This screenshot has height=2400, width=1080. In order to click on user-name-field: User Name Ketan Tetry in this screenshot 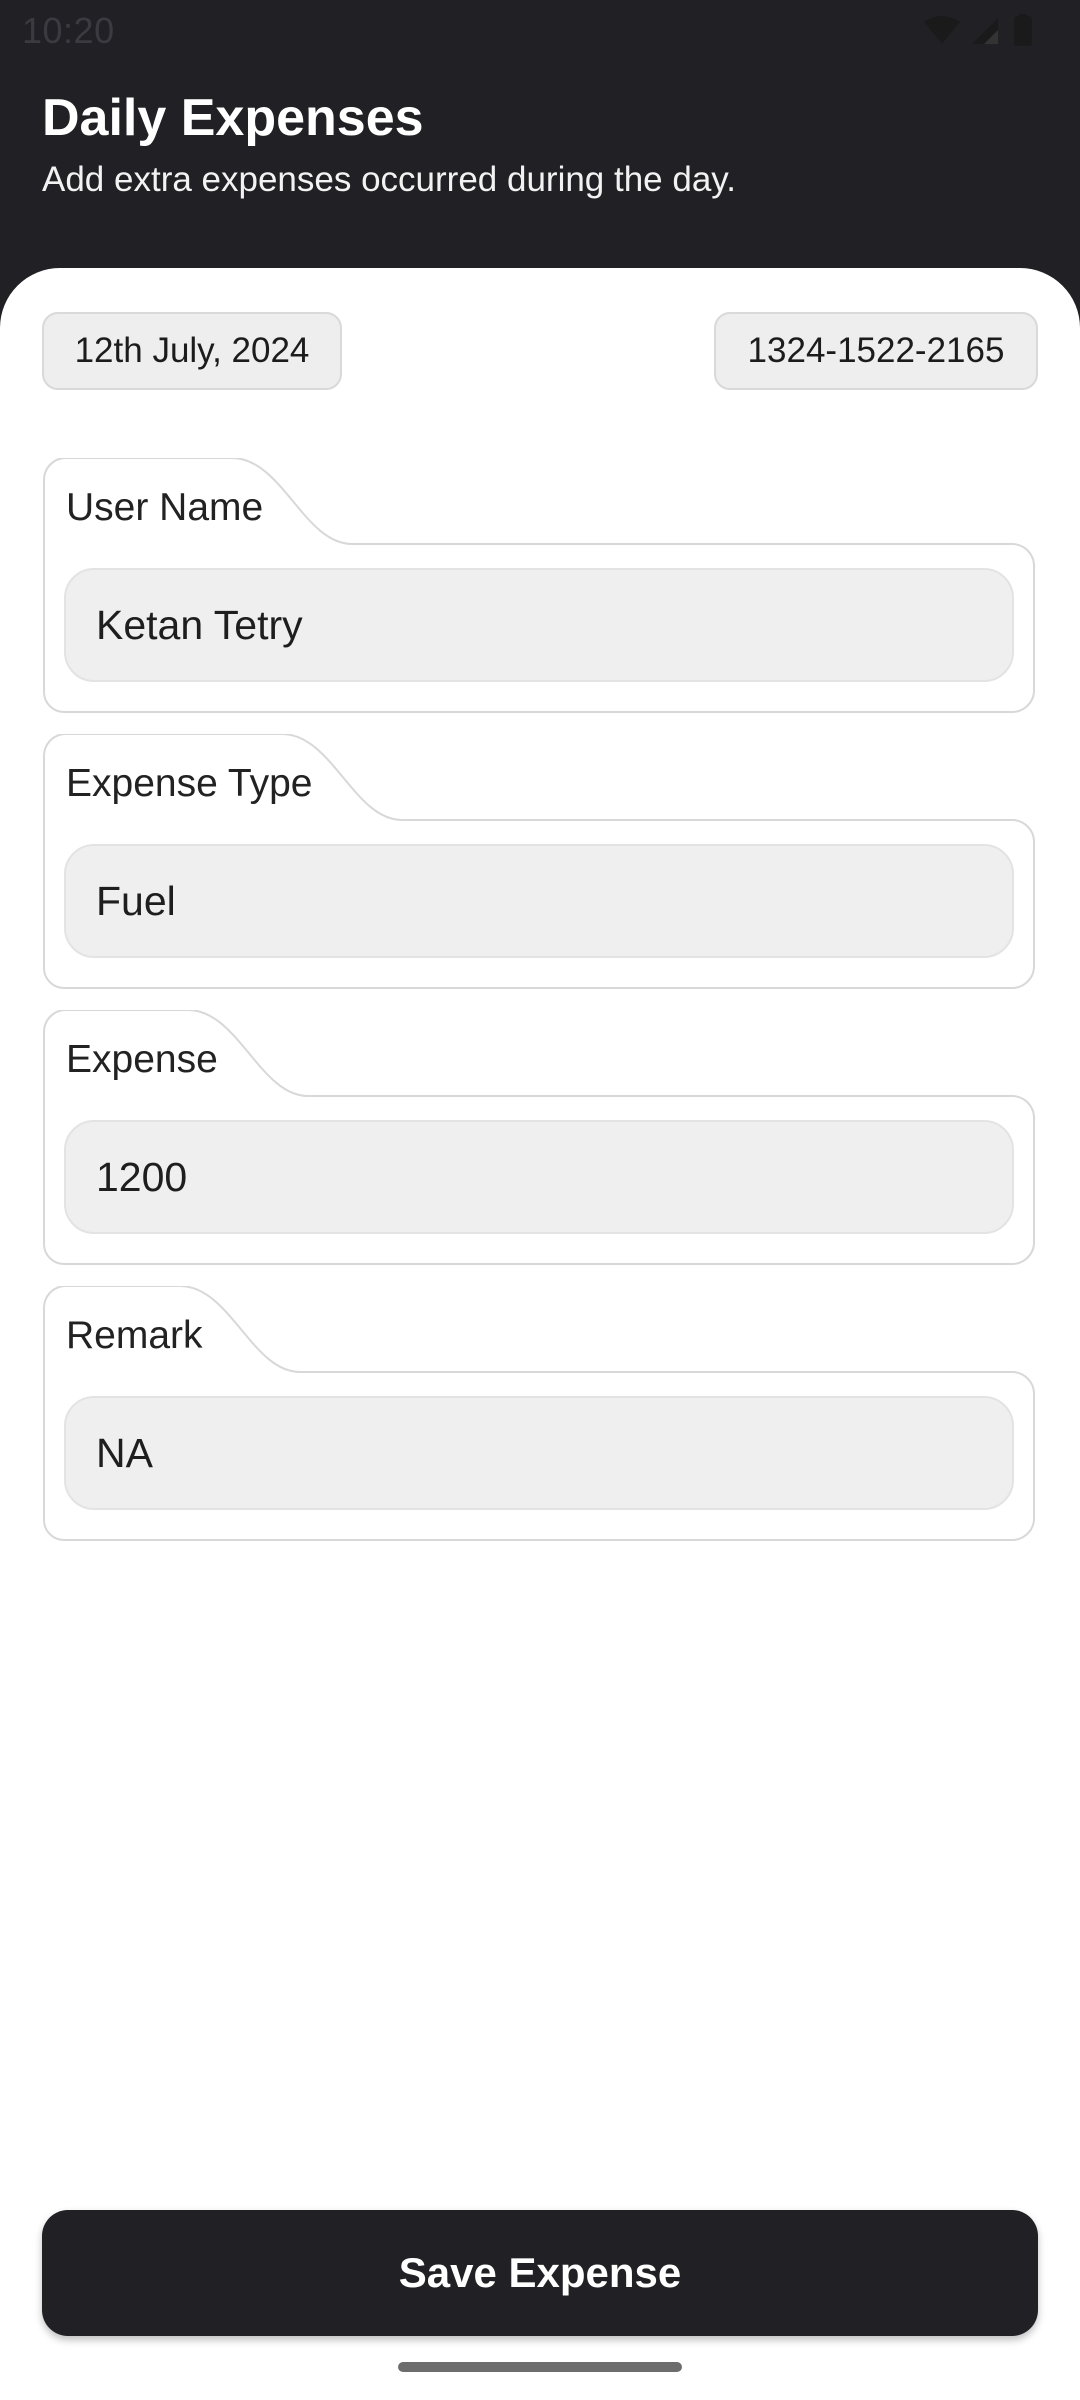, I will do `click(539, 586)`.